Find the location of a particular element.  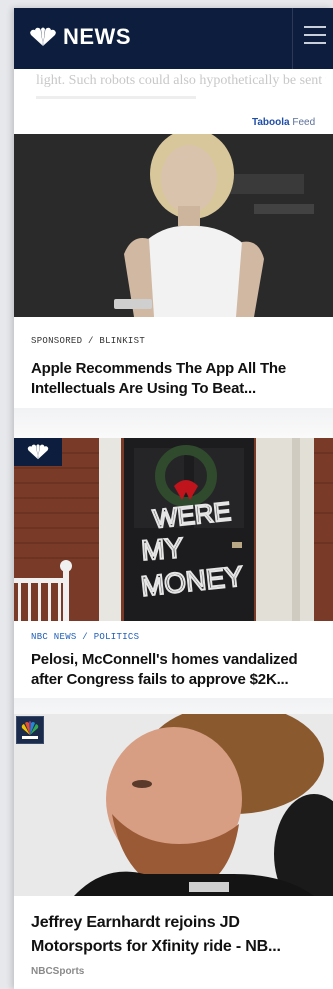

taboola-feed-label: Taboola Feed is located at coordinates (283, 123).